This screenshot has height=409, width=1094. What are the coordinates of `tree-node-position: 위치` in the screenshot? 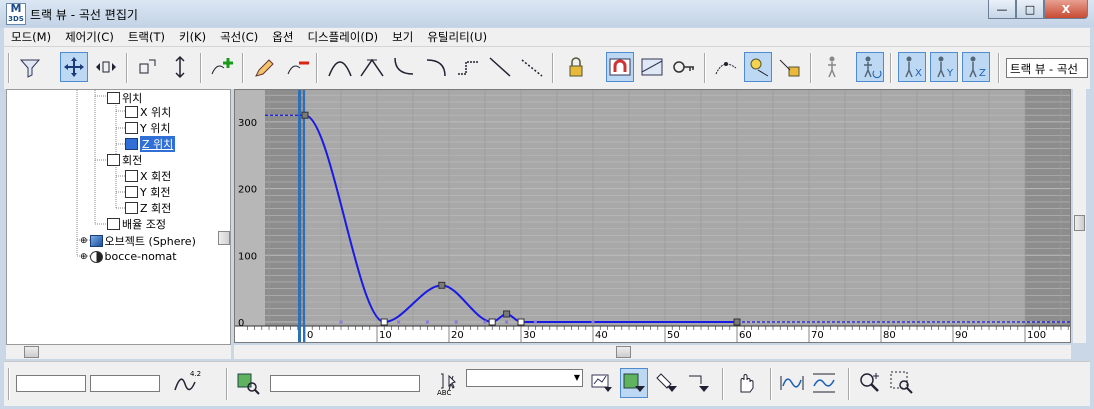 It's located at (124, 97).